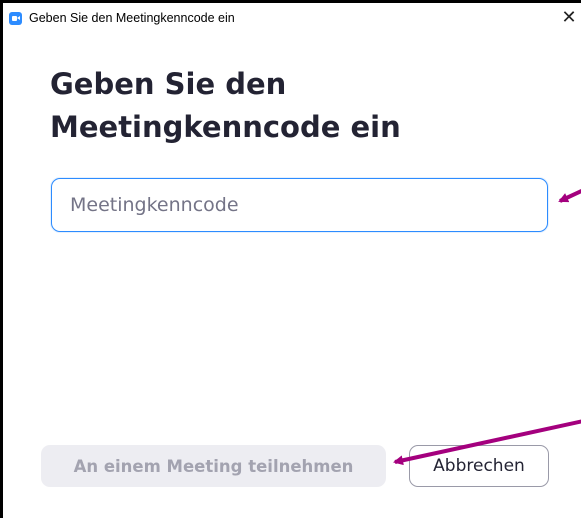  I want to click on annotation-arrow-input, so click(569, 196).